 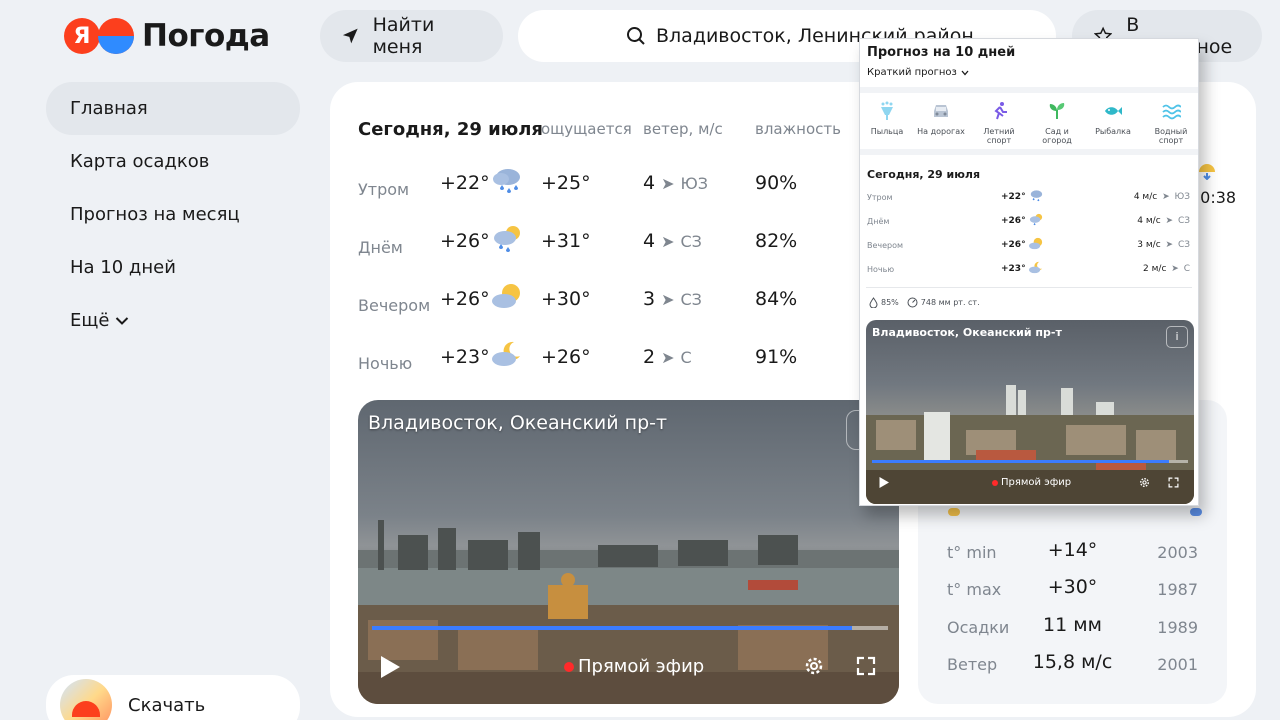 What do you see at coordinates (1171, 123) in the screenshot?
I see `category-water-sport: Водный спорт` at bounding box center [1171, 123].